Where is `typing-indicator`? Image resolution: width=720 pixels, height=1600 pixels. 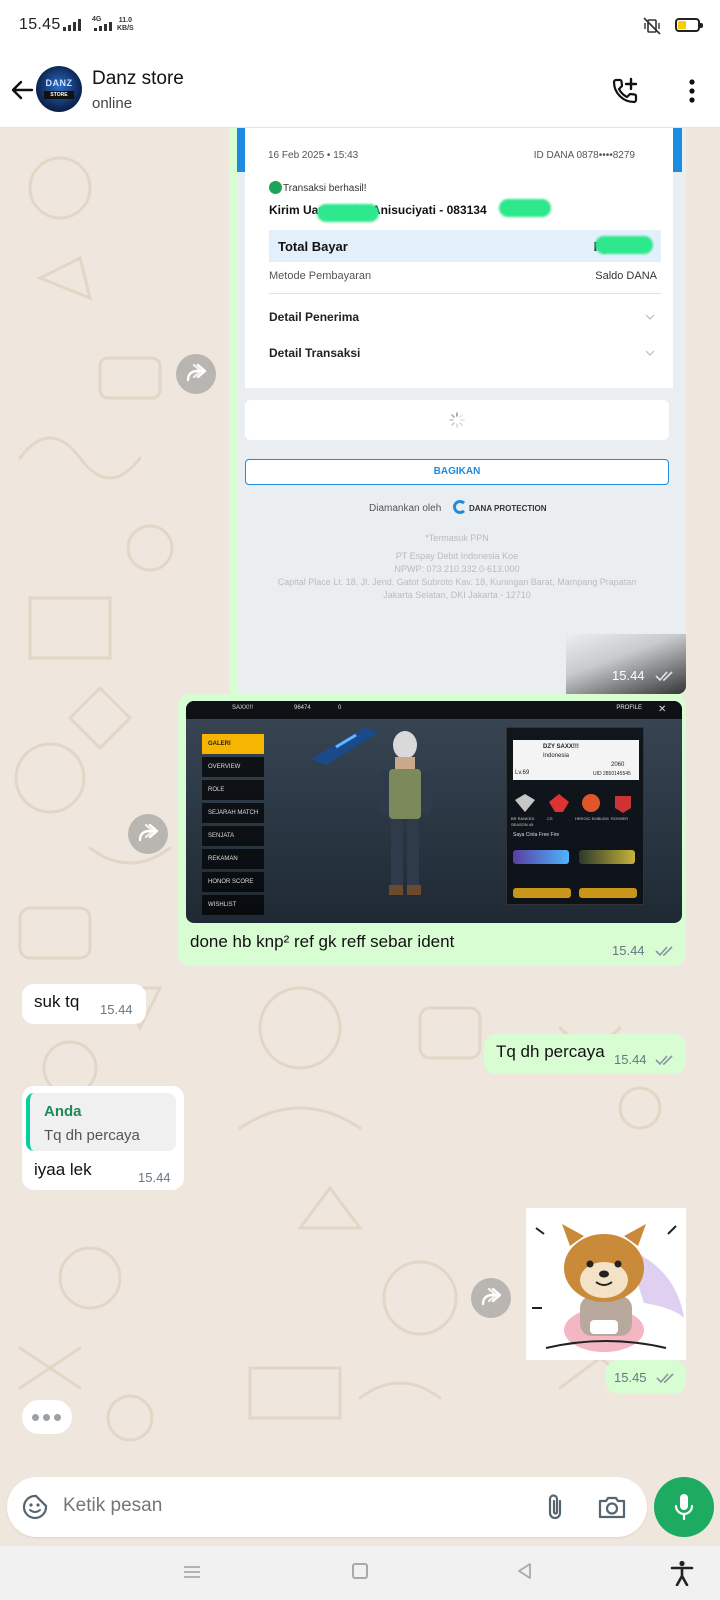 typing-indicator is located at coordinates (47, 1417).